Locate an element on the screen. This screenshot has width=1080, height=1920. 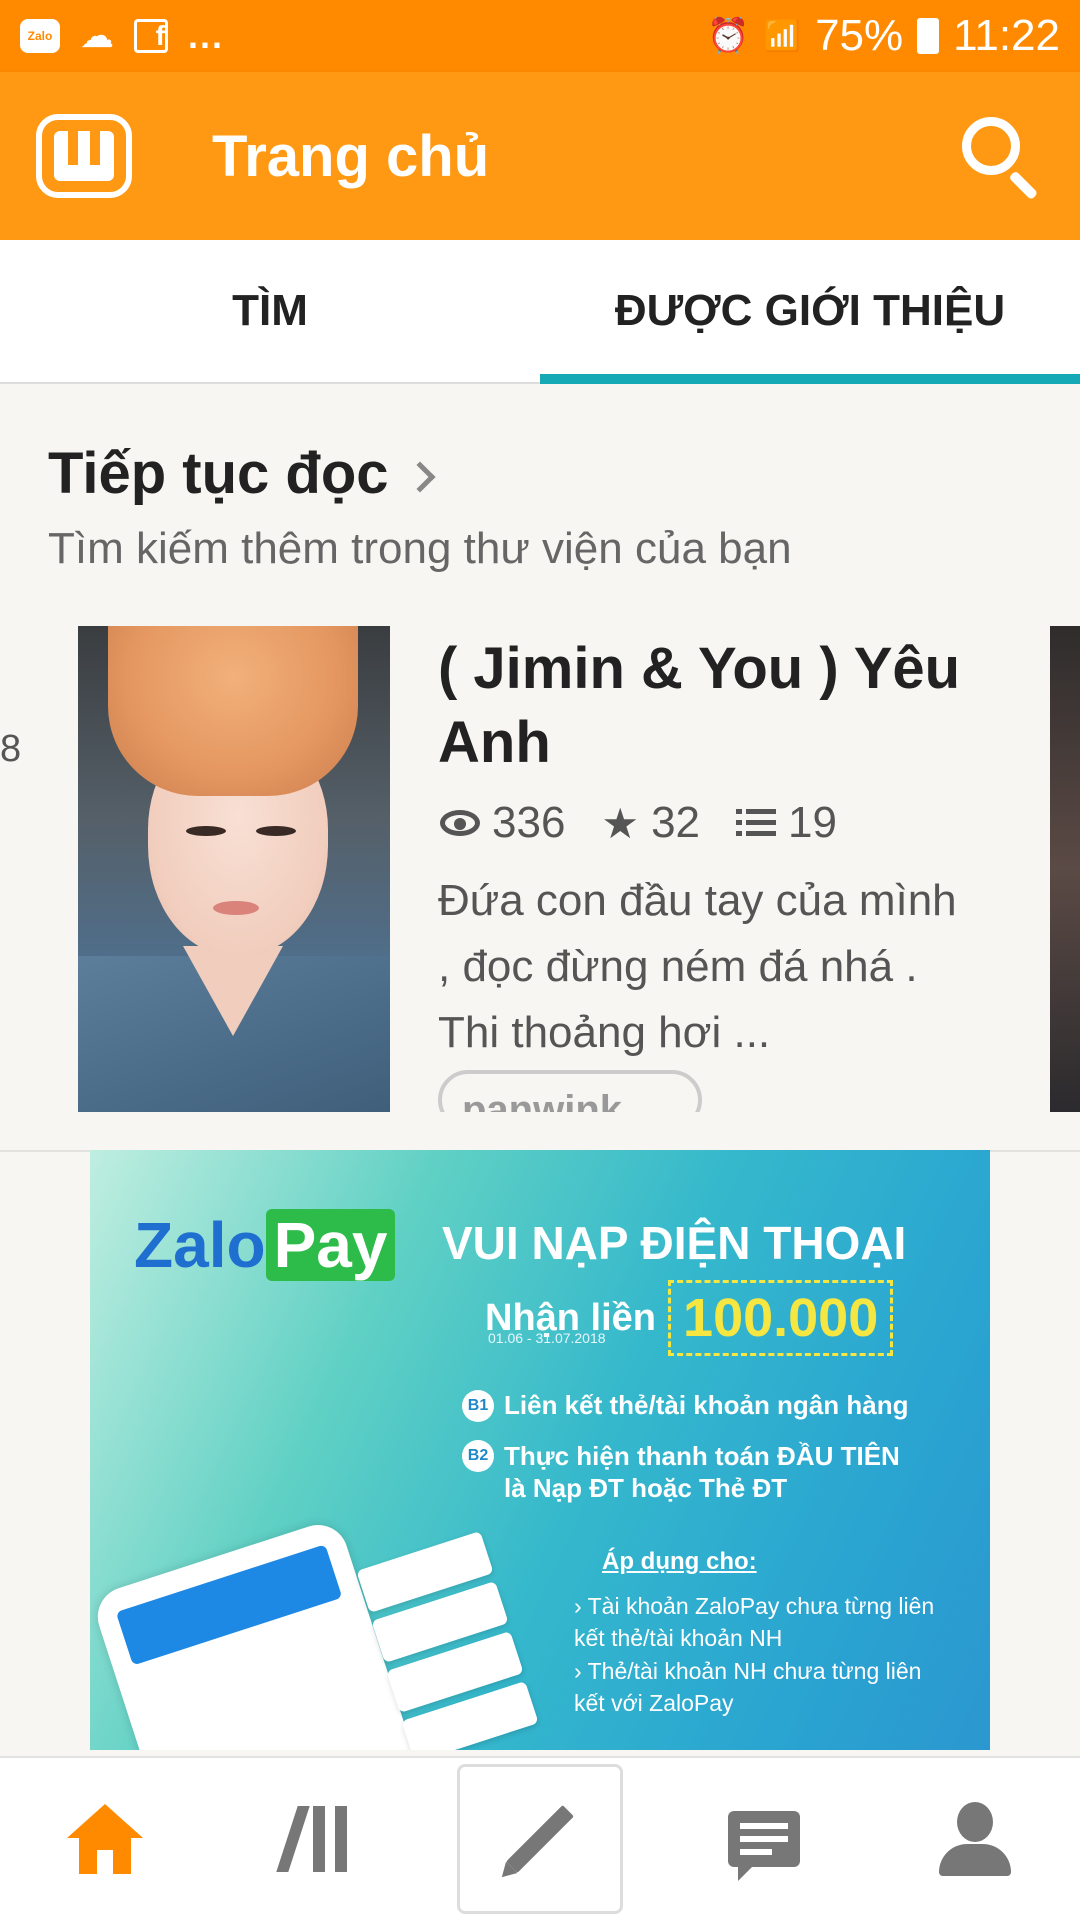
clock: 11:22 is located at coordinates (1006, 35).